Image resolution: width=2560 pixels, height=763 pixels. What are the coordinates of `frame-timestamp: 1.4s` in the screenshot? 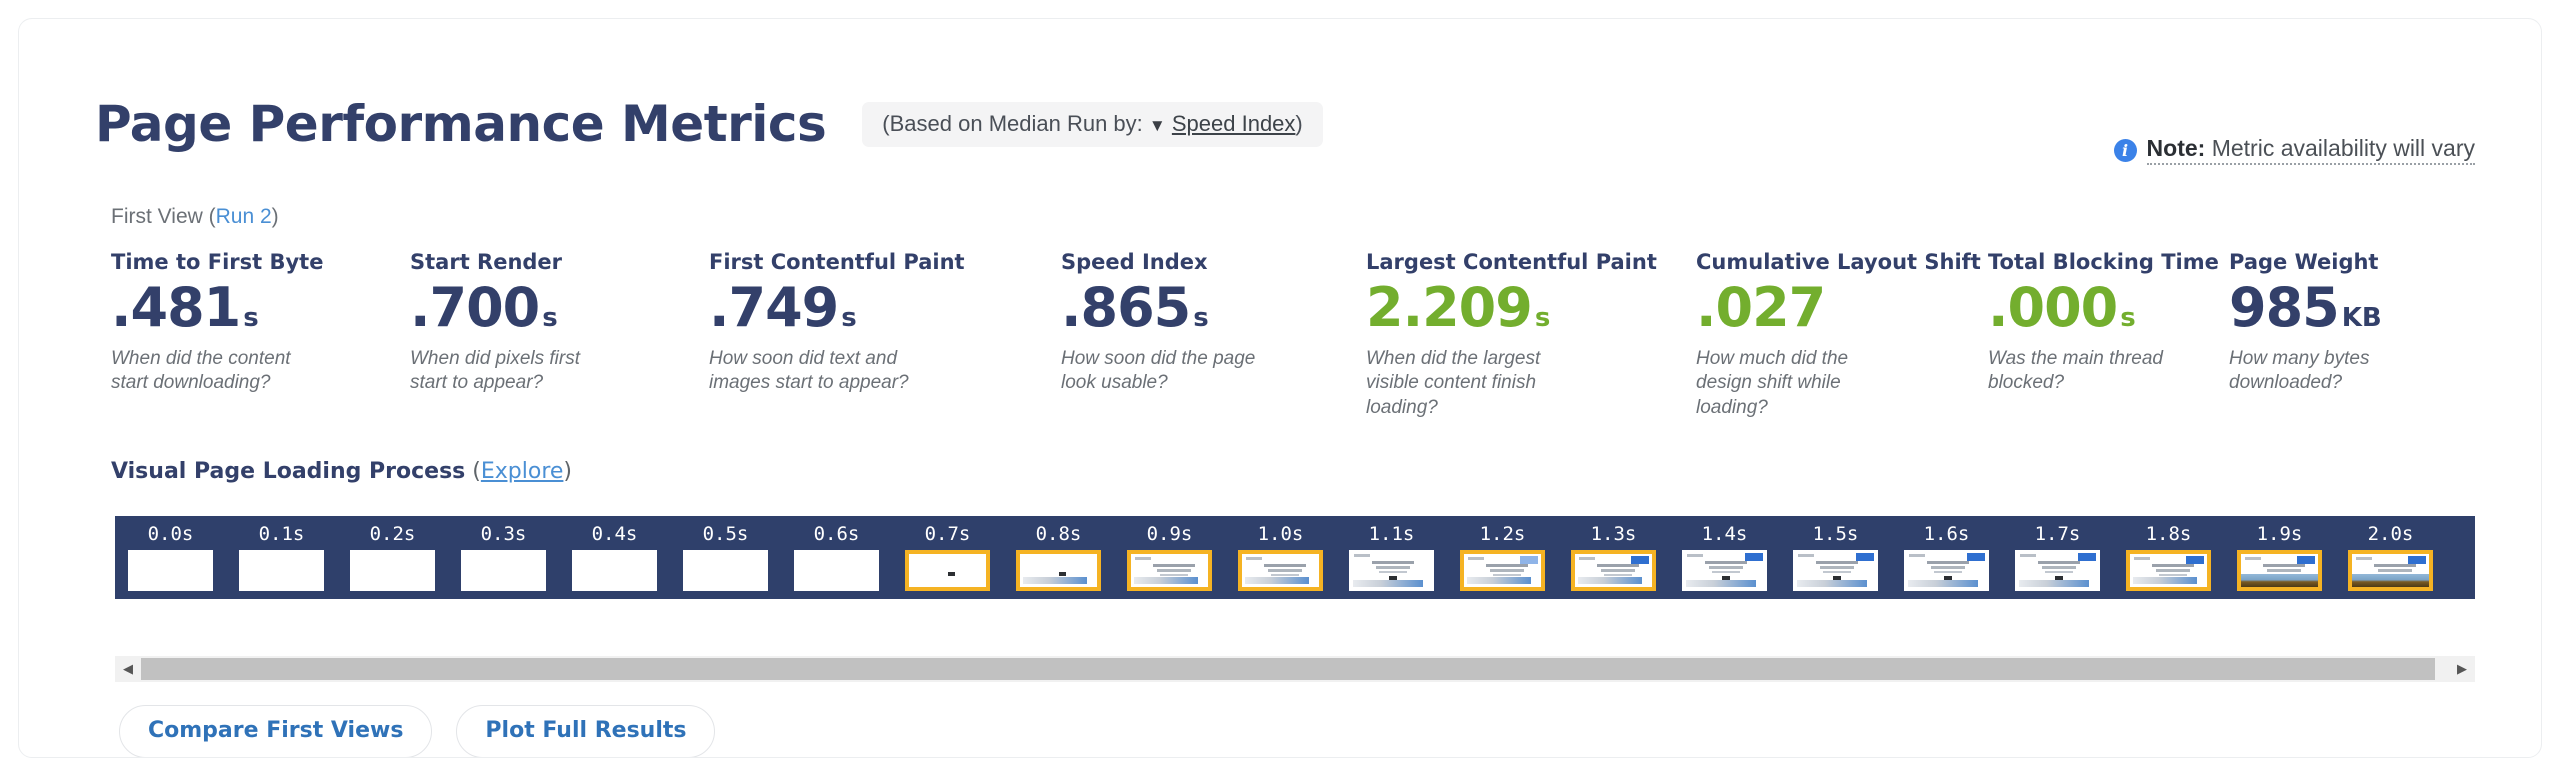 It's located at (1724, 534).